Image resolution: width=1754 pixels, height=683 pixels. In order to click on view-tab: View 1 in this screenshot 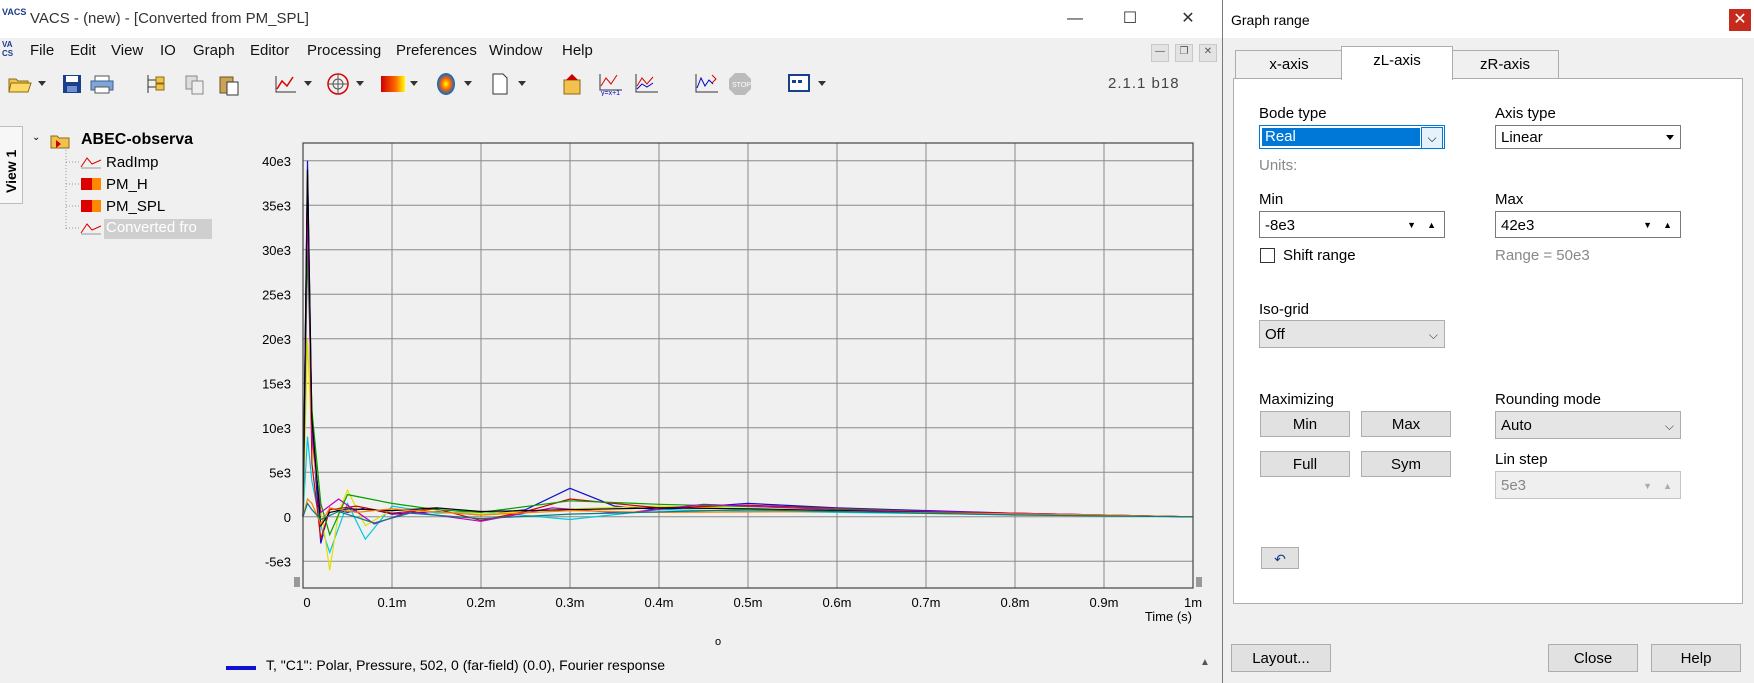, I will do `click(11, 165)`.